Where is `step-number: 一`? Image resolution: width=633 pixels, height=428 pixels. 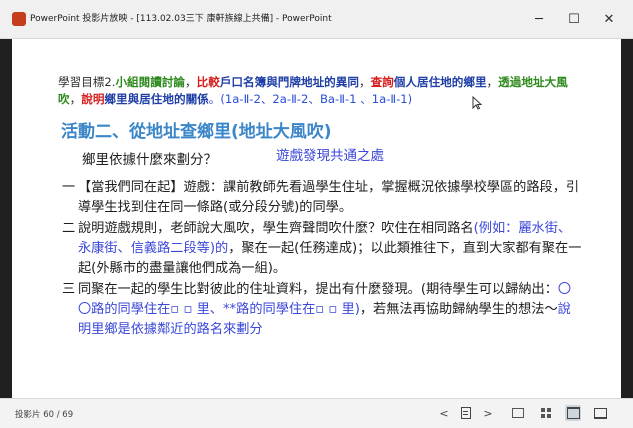 step-number: 一 is located at coordinates (69, 187).